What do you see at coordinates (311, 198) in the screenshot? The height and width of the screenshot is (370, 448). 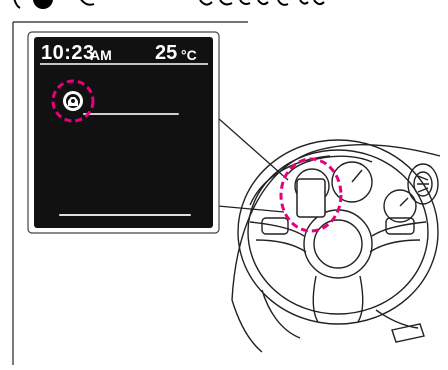 I see `center-display` at bounding box center [311, 198].